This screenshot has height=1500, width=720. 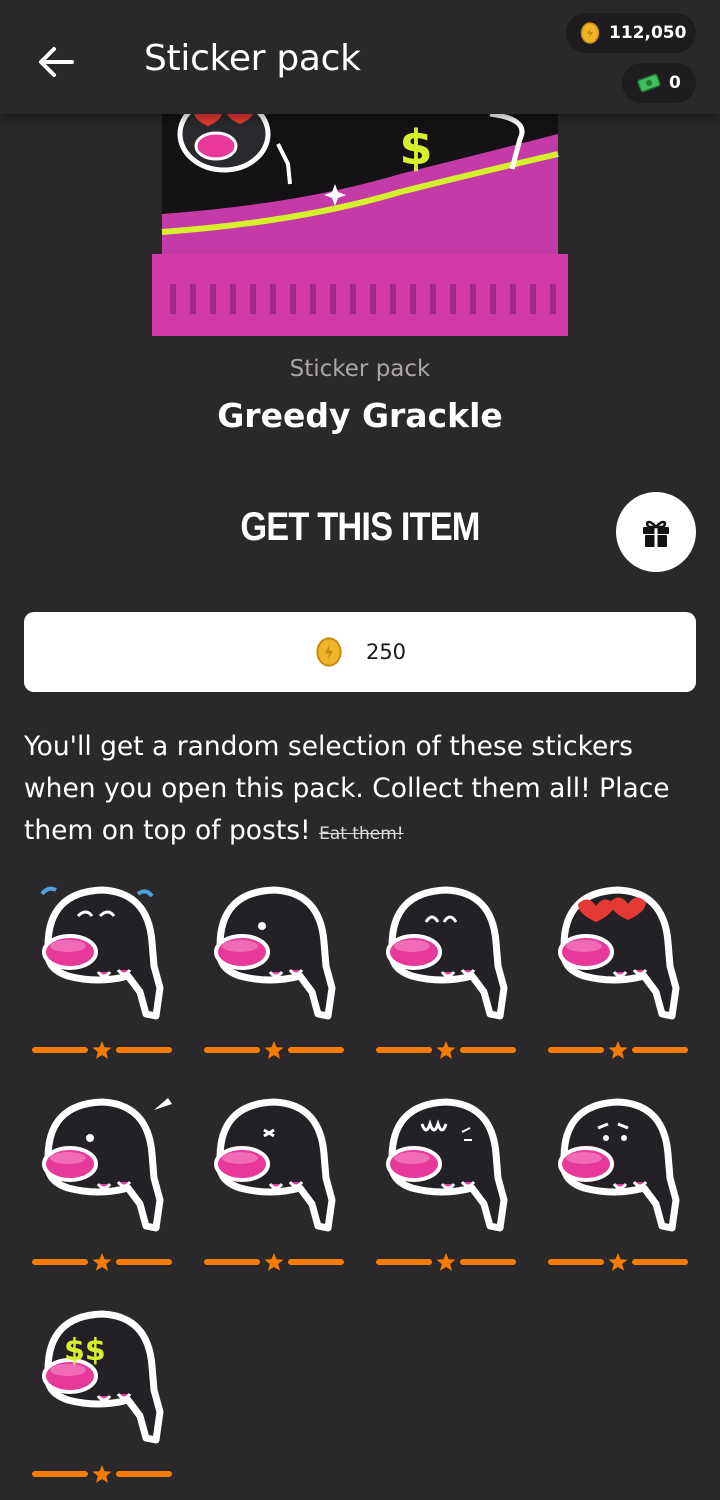 I want to click on item-name: Greedy Grackle, so click(x=360, y=415).